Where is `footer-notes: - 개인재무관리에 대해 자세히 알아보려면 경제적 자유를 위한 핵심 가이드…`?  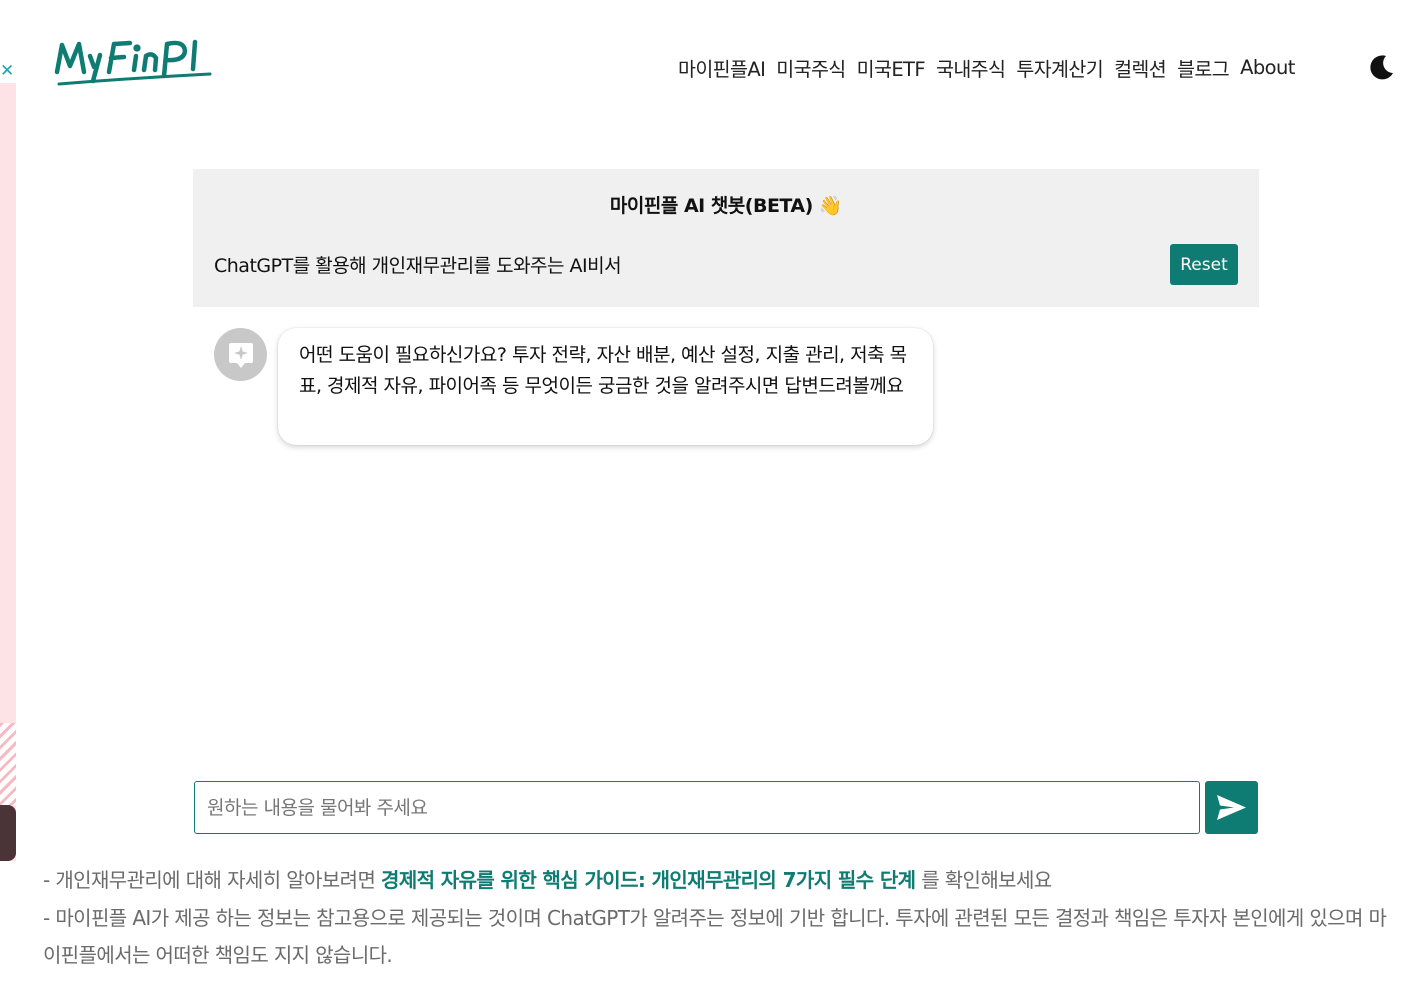 footer-notes: - 개인재무관리에 대해 자세히 알아보려면 경제적 자유를 위한 핵심 가이드… is located at coordinates (723, 918).